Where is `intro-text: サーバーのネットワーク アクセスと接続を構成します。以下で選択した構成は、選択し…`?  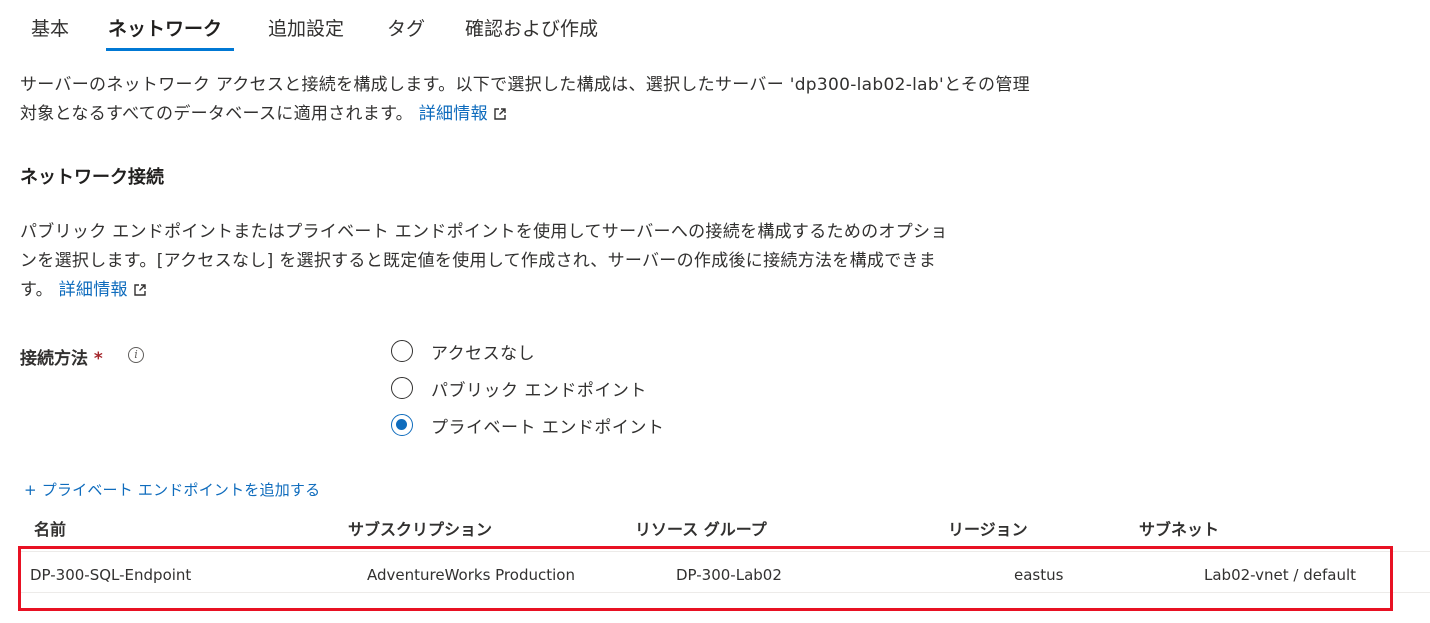 intro-text: サーバーのネットワーク アクセスと接続を構成します。以下で選択した構成は、選択し… is located at coordinates (525, 100).